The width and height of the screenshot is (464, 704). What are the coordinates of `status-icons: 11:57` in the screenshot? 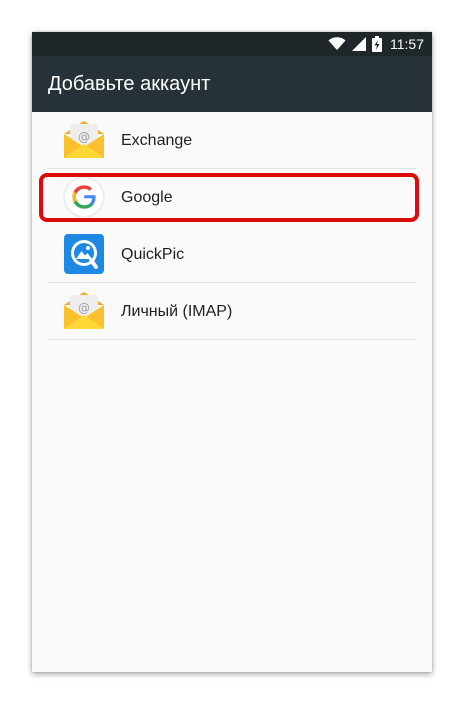 It's located at (376, 44).